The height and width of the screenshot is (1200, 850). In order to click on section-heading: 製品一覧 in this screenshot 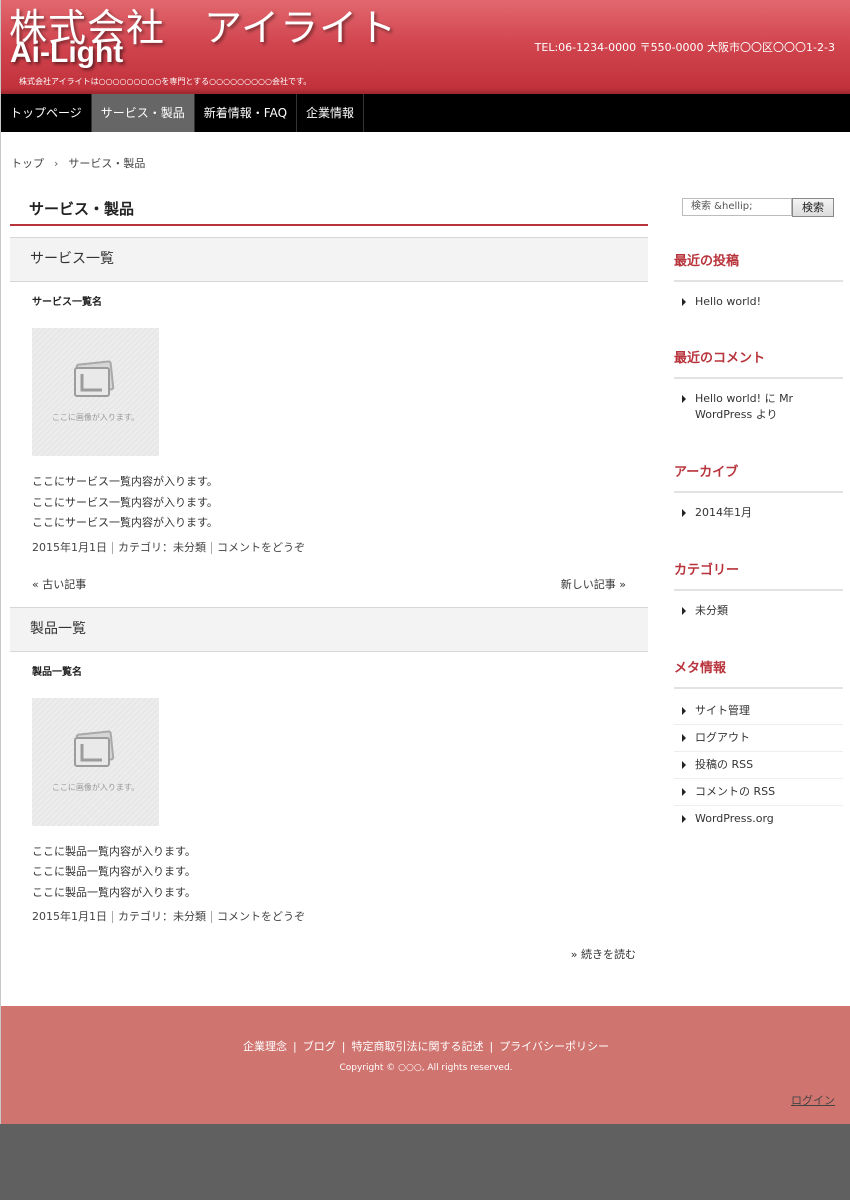, I will do `click(329, 629)`.